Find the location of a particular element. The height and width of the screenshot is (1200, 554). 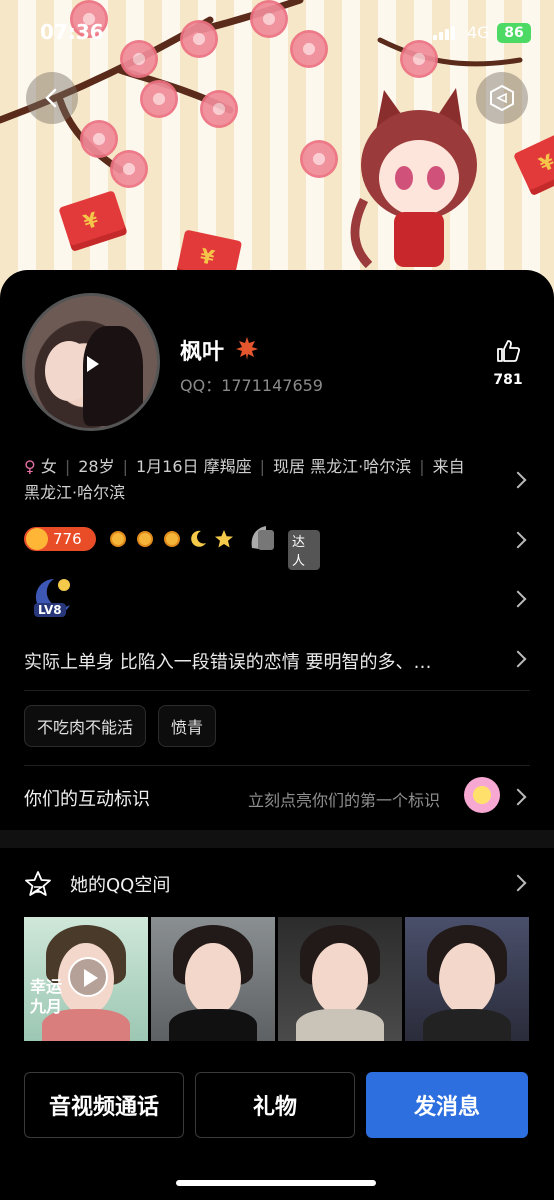

interaction-label: 你们的互动标识 is located at coordinates (87, 798).